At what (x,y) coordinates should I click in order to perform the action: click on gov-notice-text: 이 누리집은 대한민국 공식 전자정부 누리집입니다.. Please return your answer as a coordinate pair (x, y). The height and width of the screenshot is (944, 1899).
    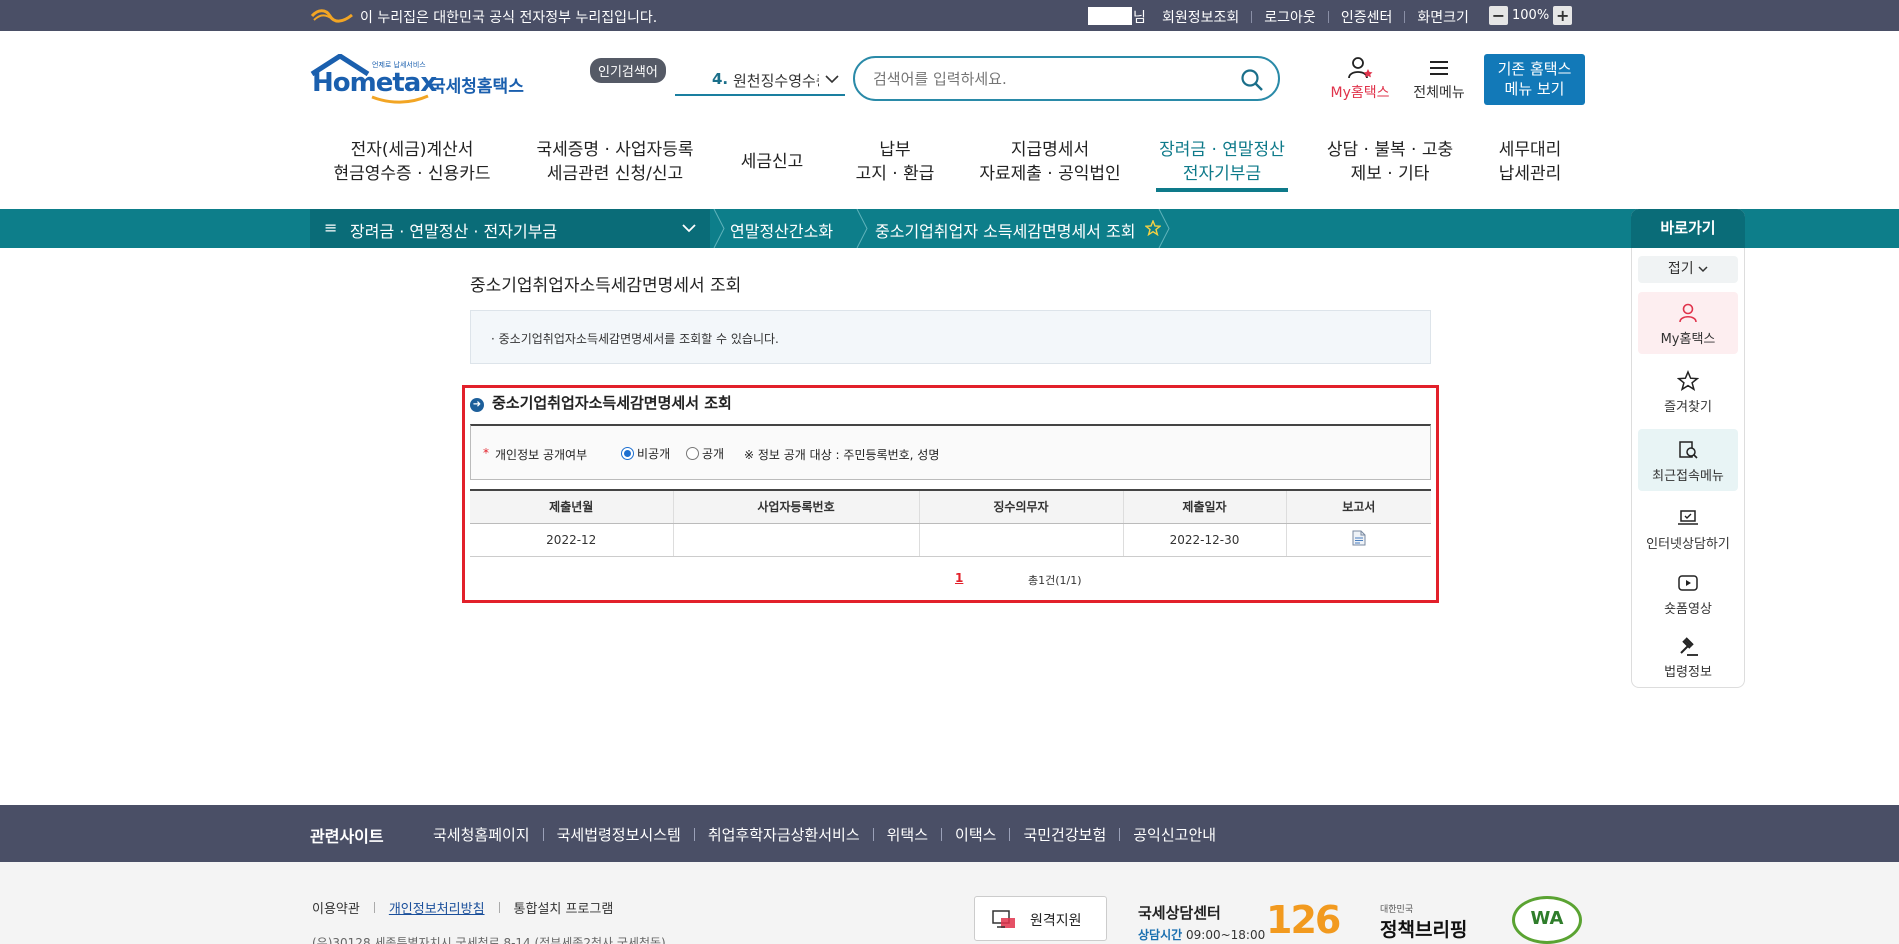
    Looking at the image, I should click on (509, 18).